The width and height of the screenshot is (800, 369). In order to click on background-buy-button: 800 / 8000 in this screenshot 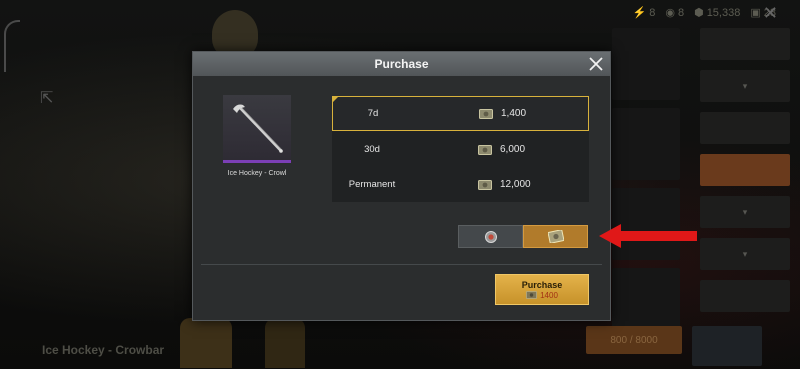, I will do `click(634, 340)`.